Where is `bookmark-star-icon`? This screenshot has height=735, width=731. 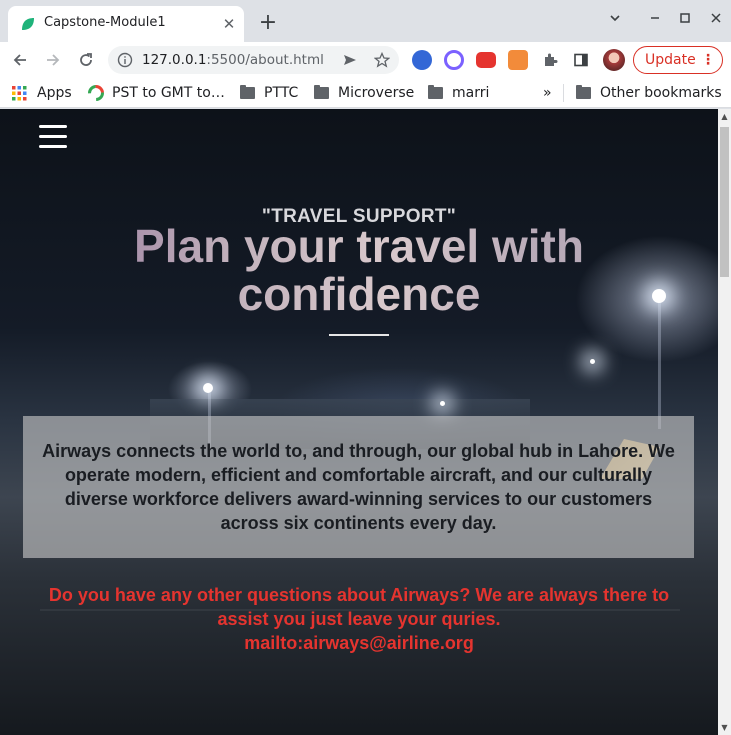
bookmark-star-icon is located at coordinates (382, 60).